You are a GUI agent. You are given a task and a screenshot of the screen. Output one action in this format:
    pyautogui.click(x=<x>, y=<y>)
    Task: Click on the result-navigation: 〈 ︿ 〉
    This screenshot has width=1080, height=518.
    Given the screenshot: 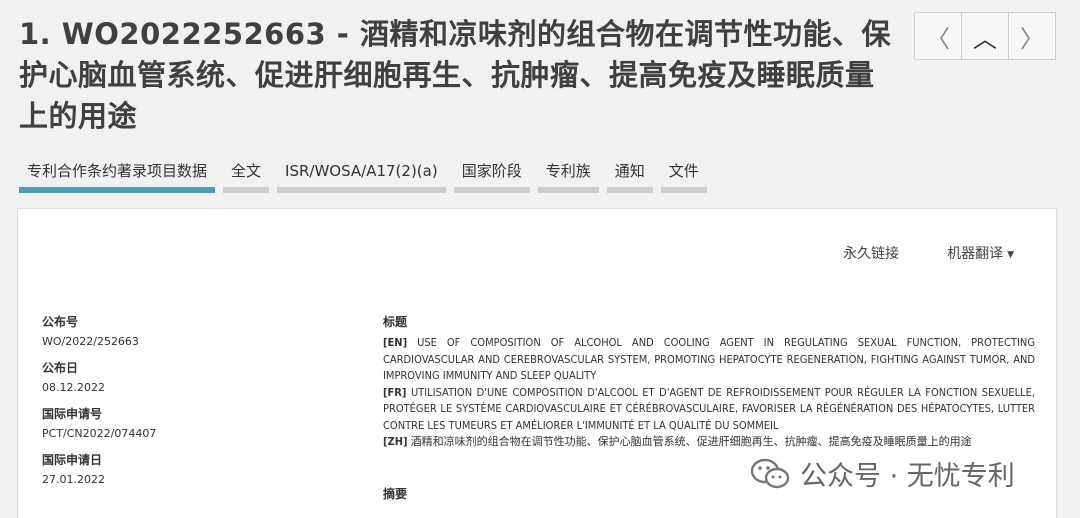 What is the action you would take?
    pyautogui.click(x=985, y=36)
    